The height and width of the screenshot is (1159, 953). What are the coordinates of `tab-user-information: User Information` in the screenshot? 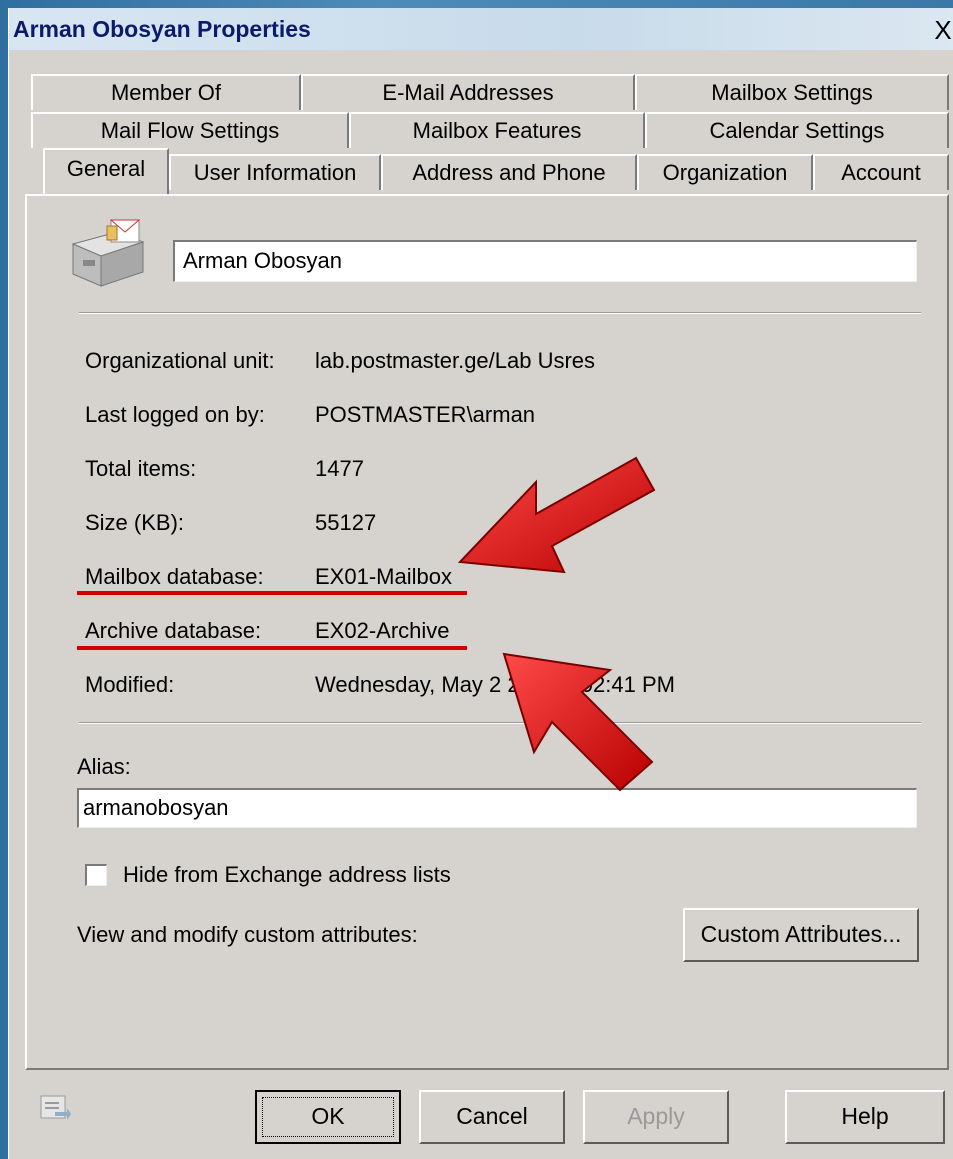 It's located at (275, 172).